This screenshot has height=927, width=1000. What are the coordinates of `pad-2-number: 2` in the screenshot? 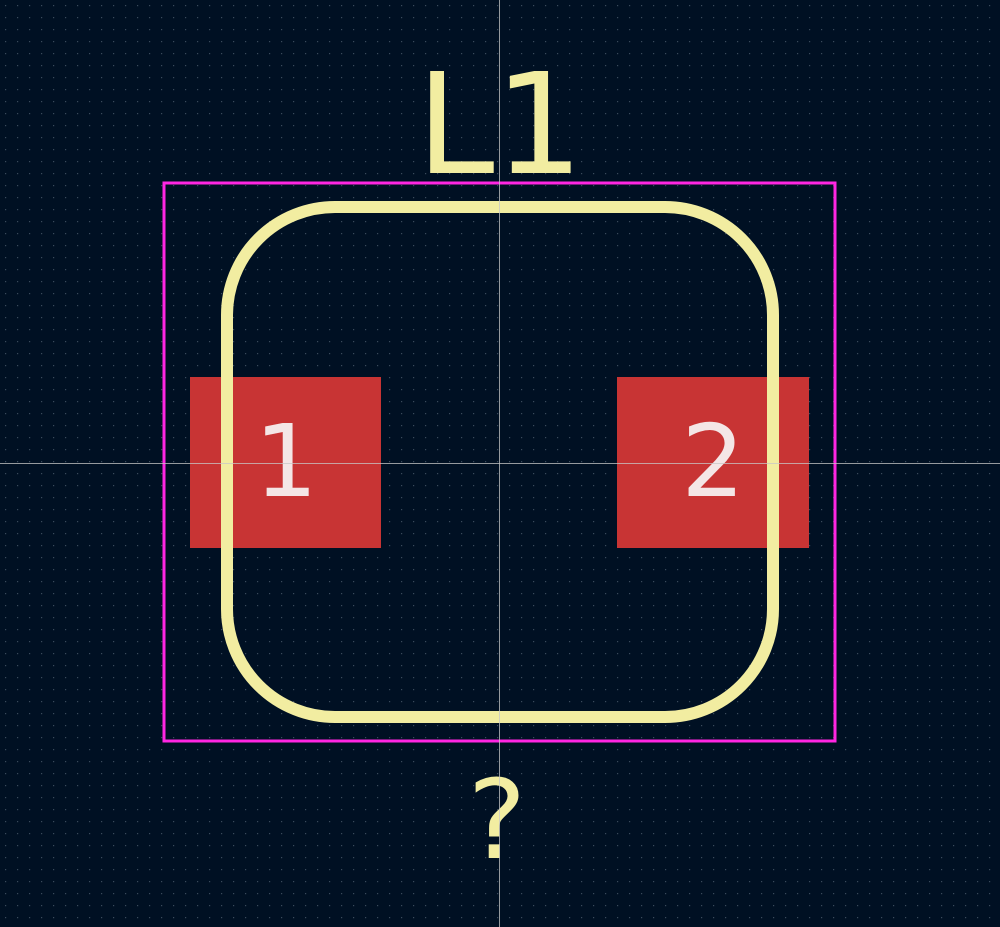 It's located at (713, 461).